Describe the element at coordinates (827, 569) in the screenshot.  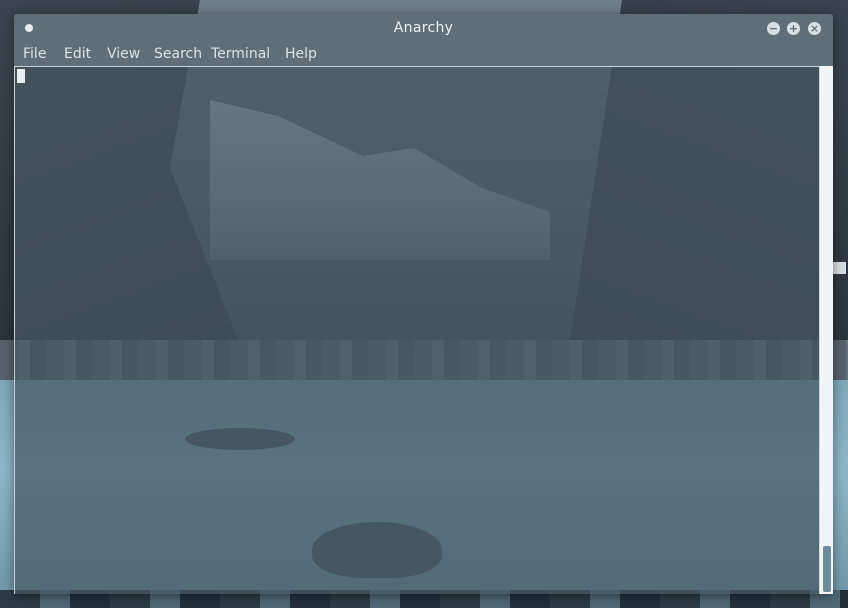
I see `scrollbar-thumb` at that location.